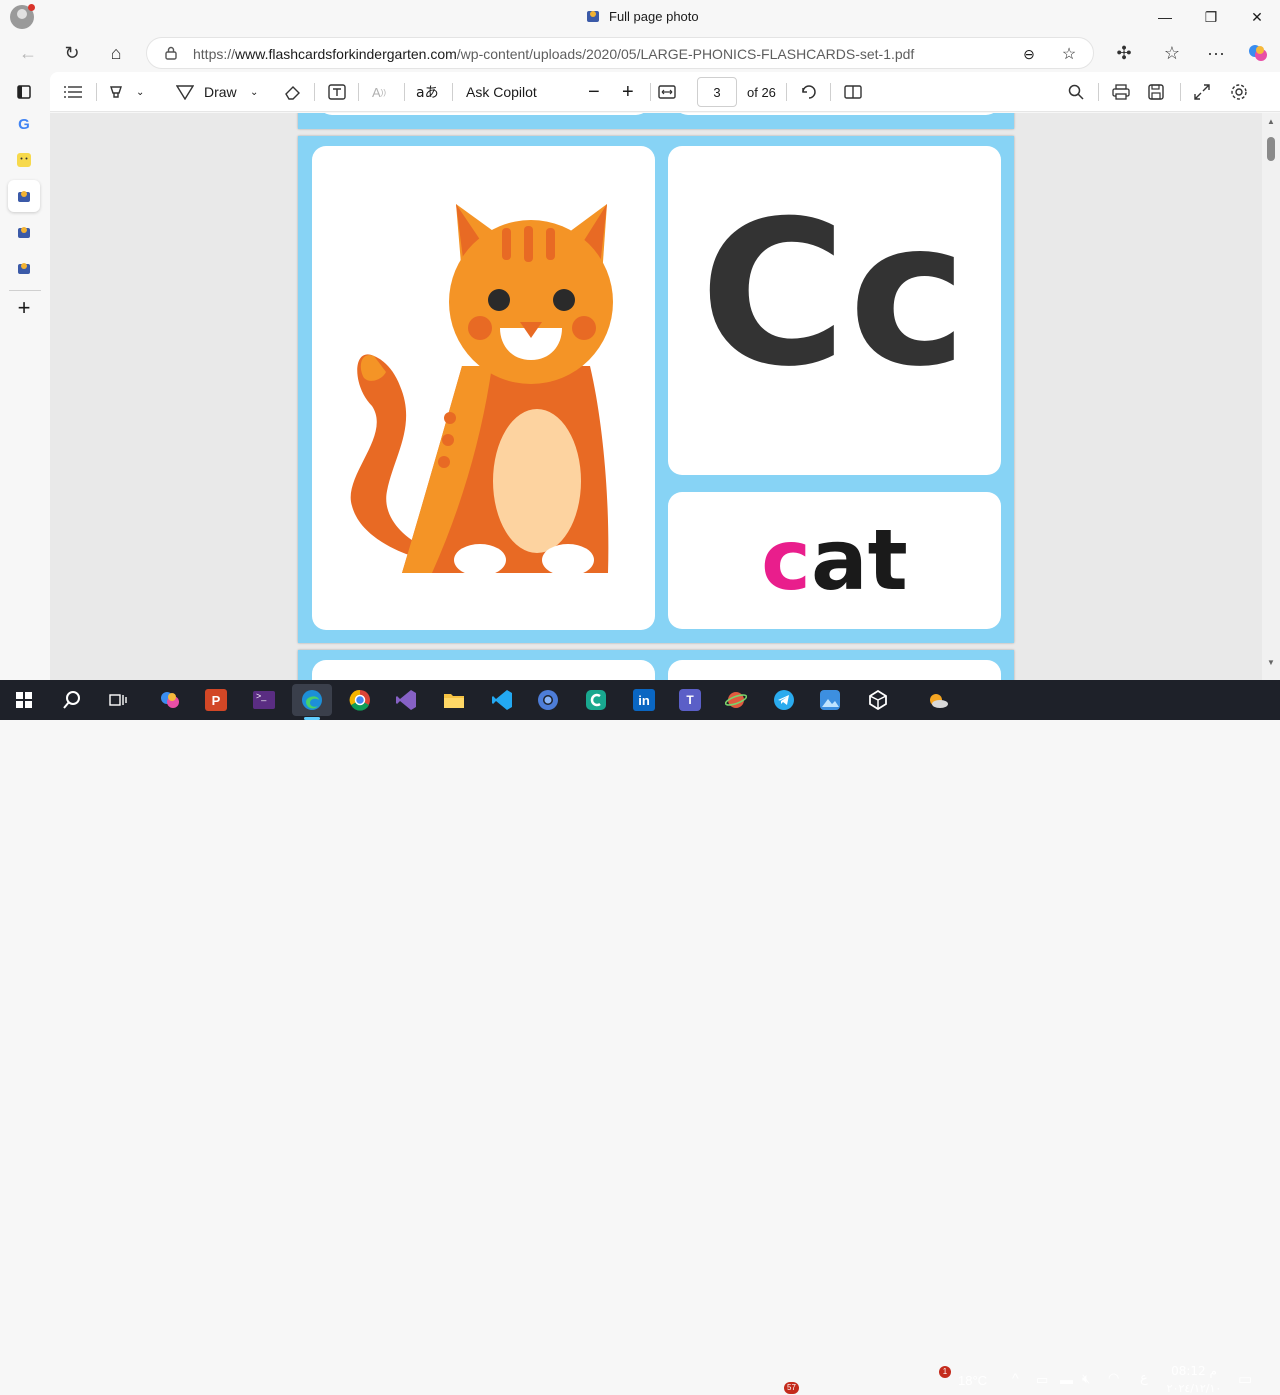 The image size is (1280, 1395). Describe the element at coordinates (73, 92) in the screenshot. I see `contents-icon` at that location.